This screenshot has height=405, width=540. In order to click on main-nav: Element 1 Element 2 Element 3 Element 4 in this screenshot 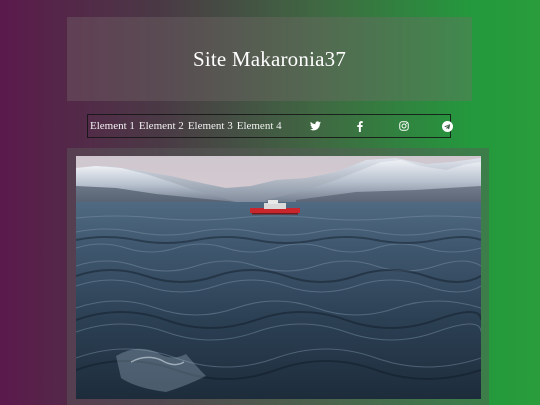, I will do `click(270, 126)`.